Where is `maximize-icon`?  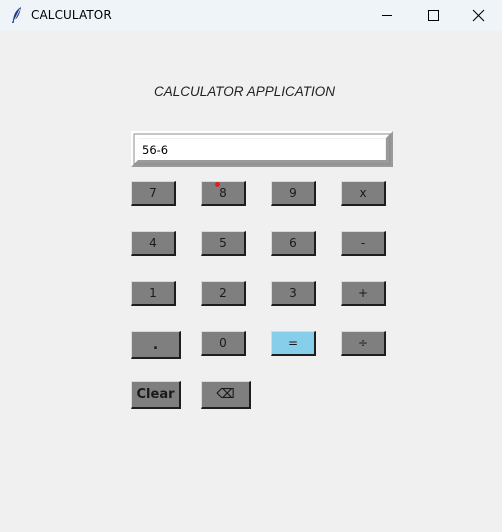
maximize-icon is located at coordinates (433, 15).